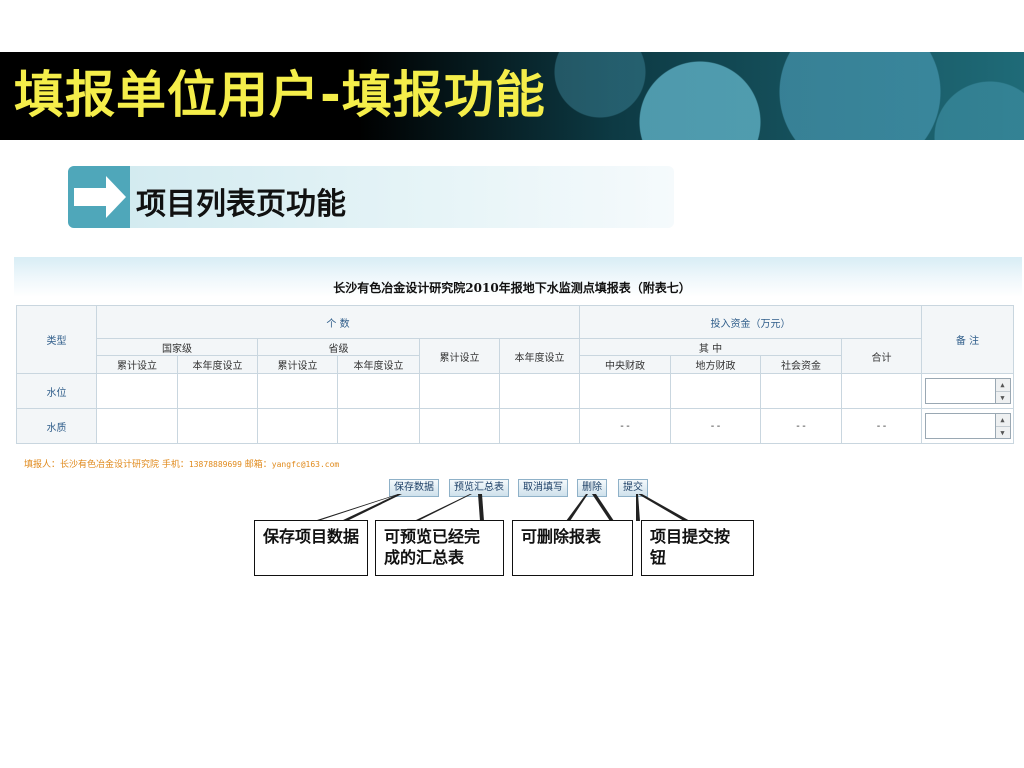  I want to click on header-central: 中央财政, so click(625, 364).